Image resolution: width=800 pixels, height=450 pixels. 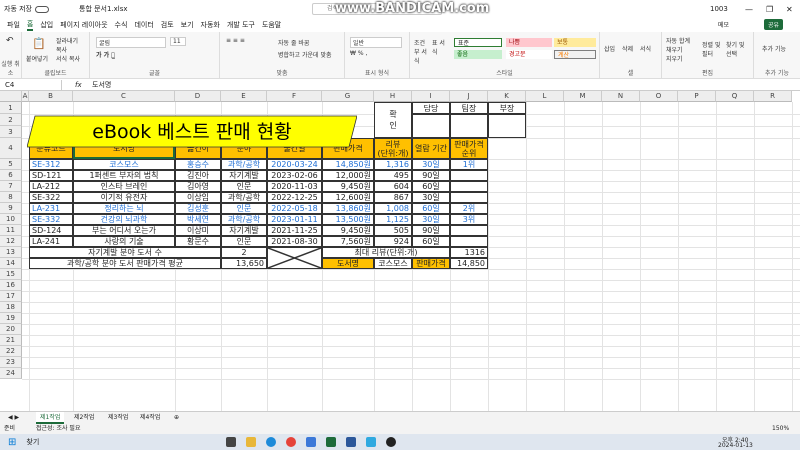 What do you see at coordinates (773, 96) in the screenshot?
I see `column-header: R` at bounding box center [773, 96].